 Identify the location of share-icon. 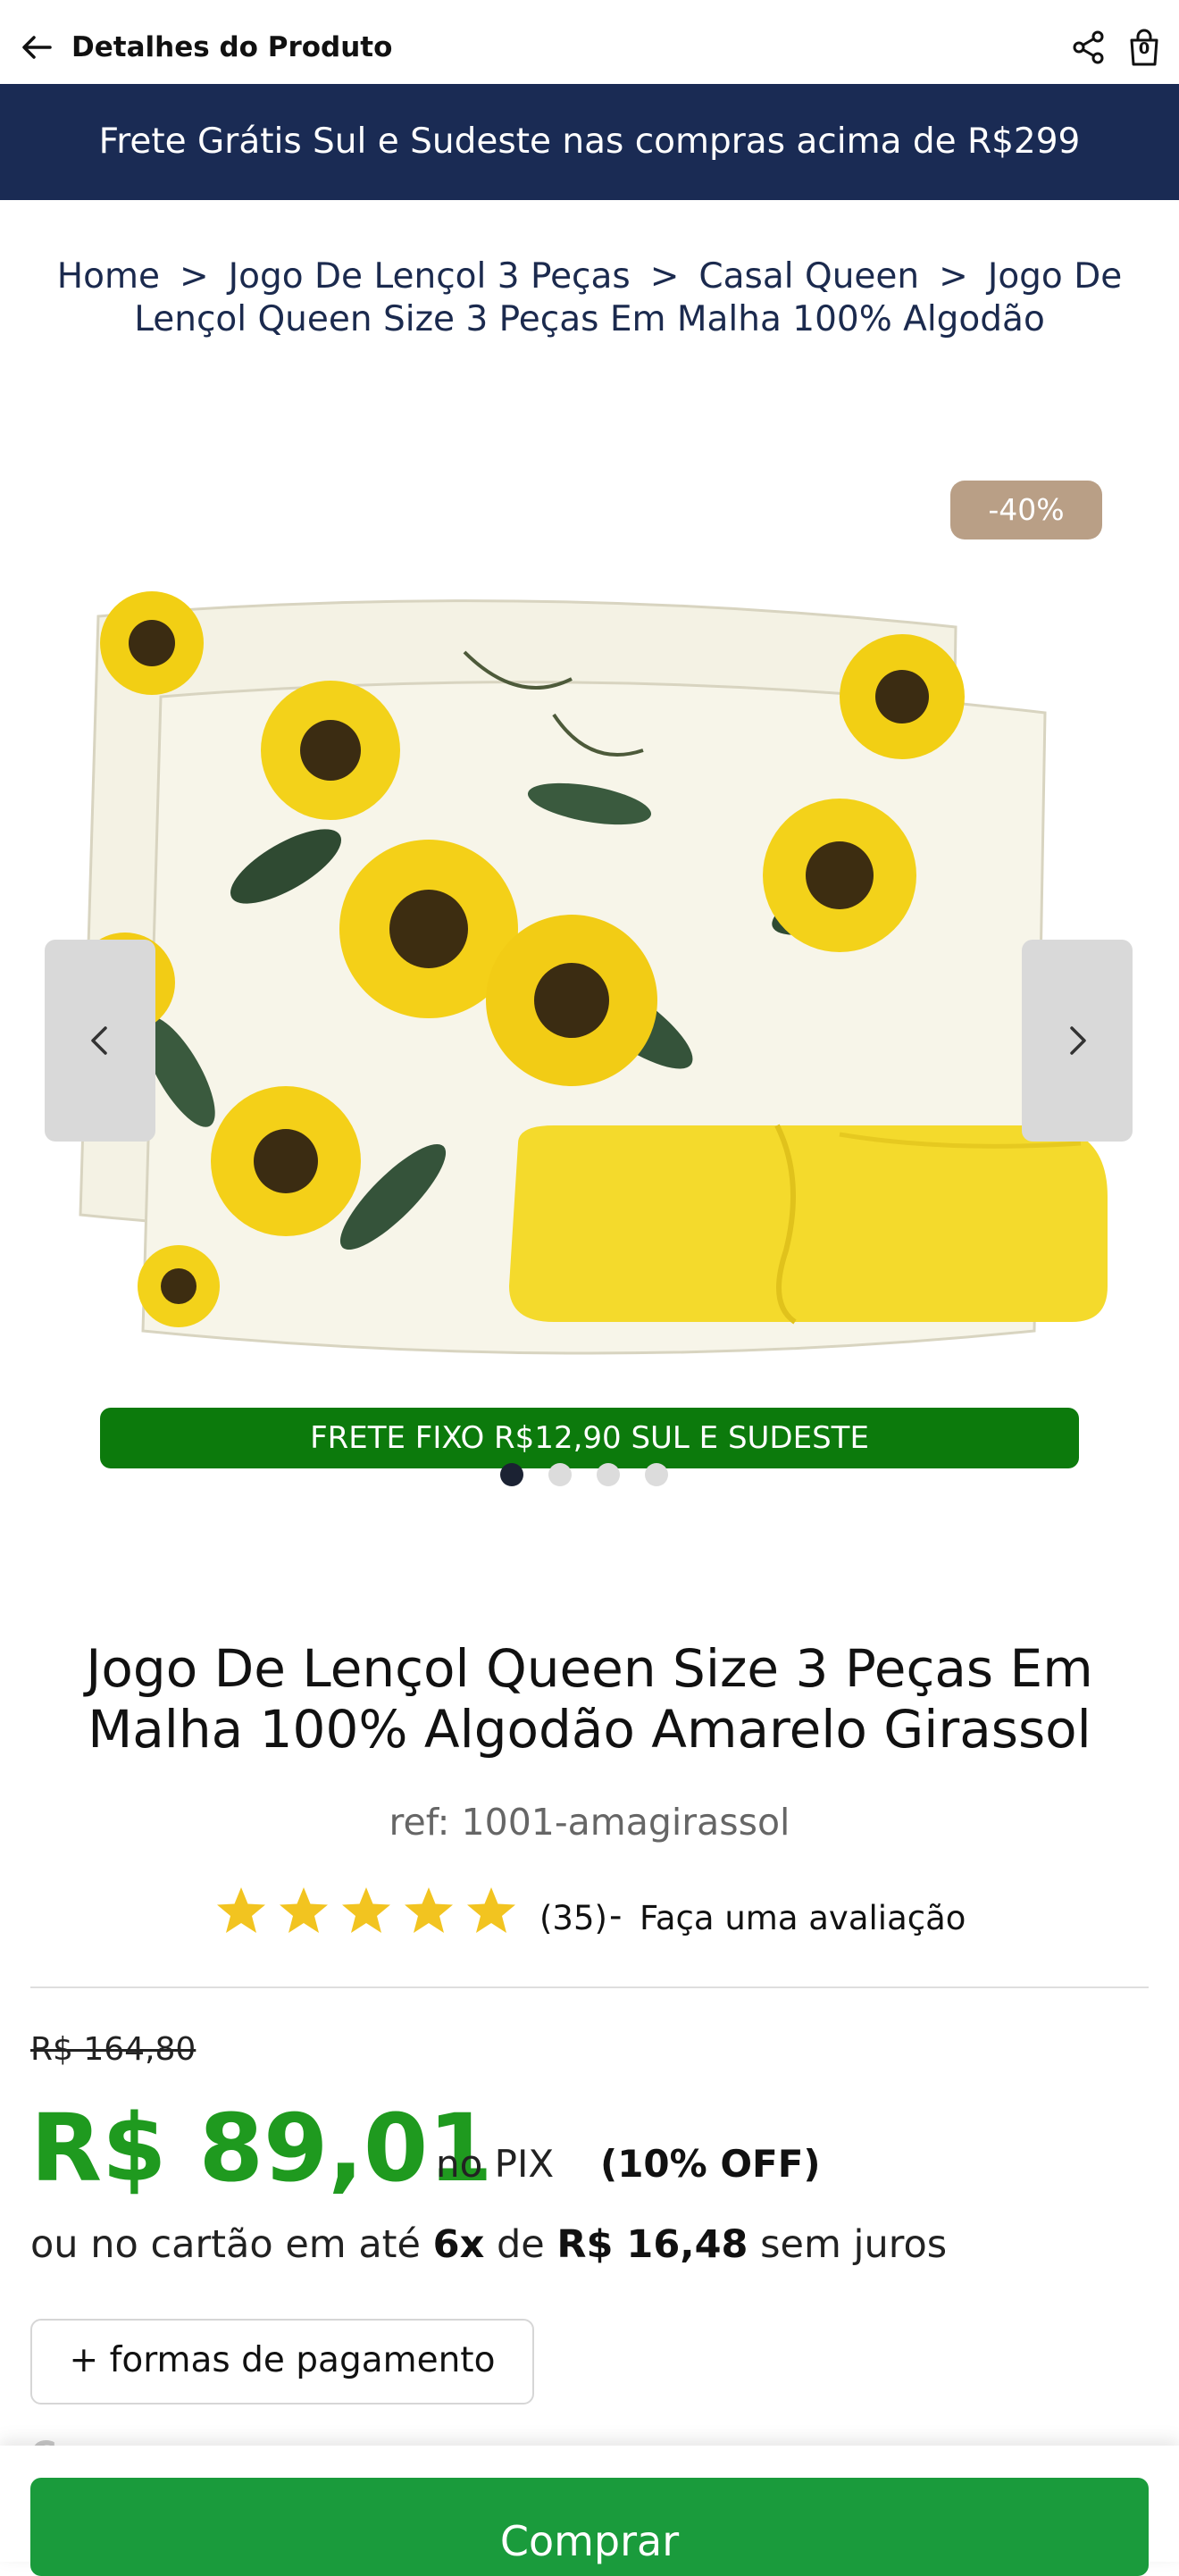
(1088, 48).